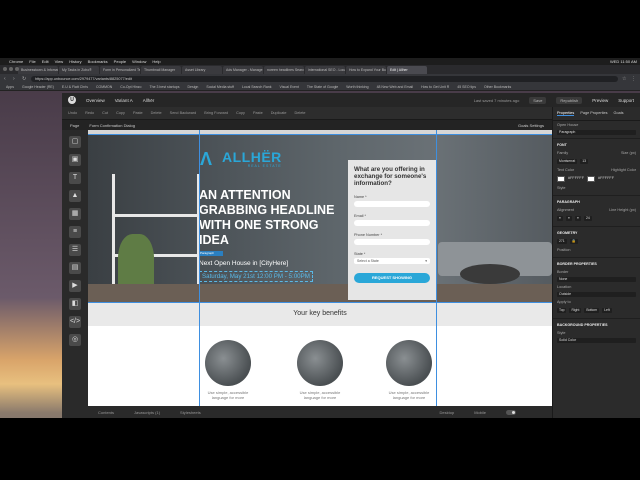  I want to click on lock-icon: 🔒, so click(573, 241).